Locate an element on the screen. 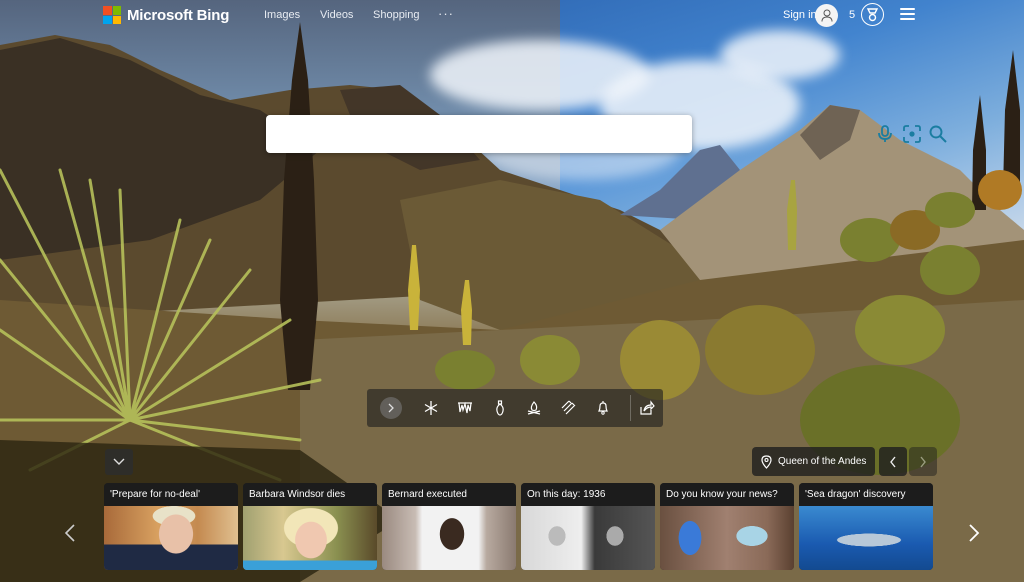 The width and height of the screenshot is (1024, 582). wallpaper-toolbar is located at coordinates (515, 408).